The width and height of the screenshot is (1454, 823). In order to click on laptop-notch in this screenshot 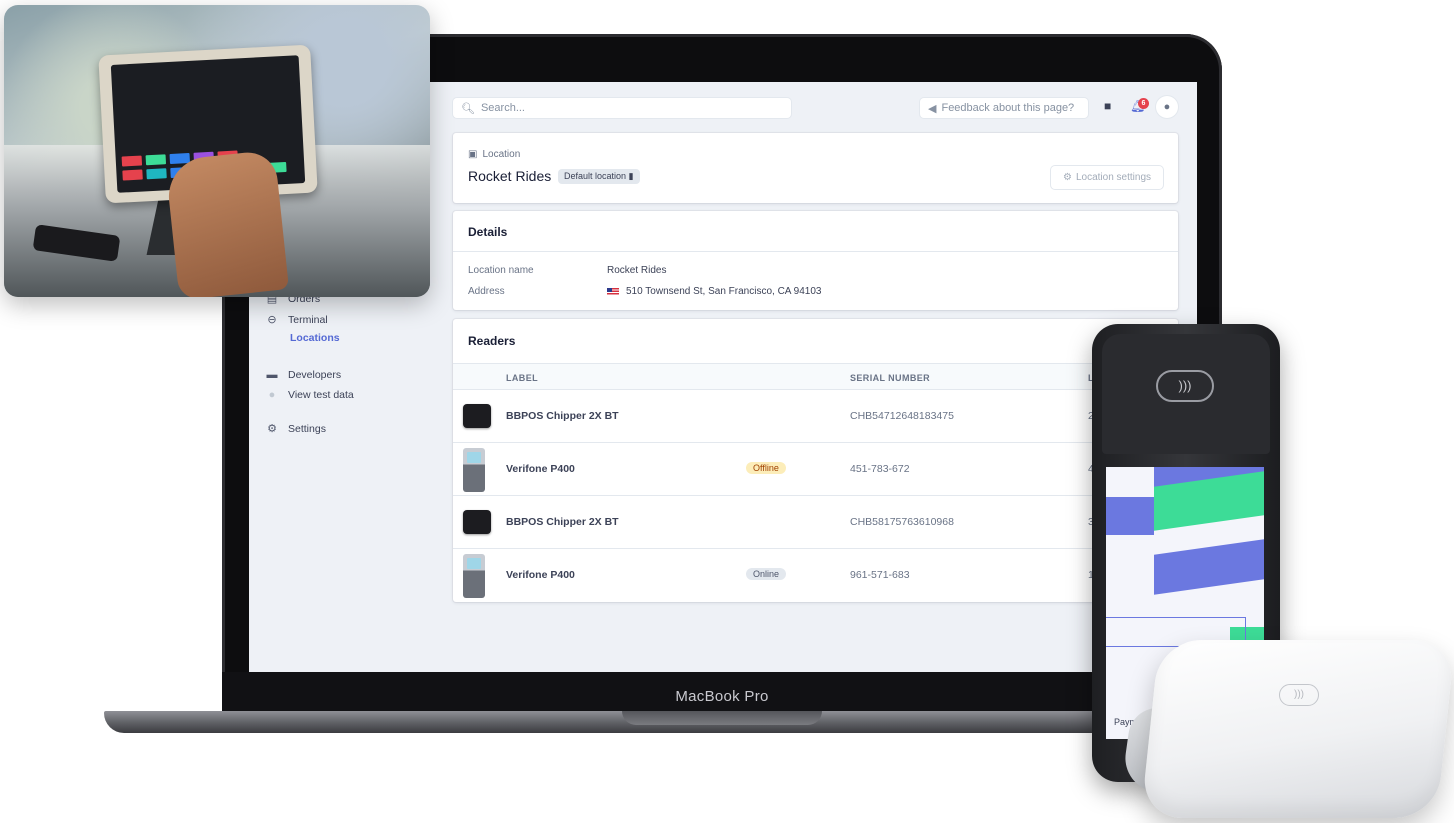, I will do `click(722, 718)`.